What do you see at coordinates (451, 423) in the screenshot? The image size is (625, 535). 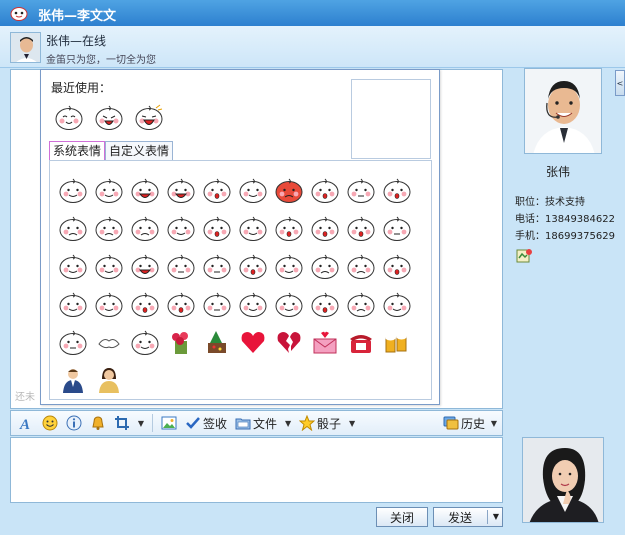 I see `history-icon` at bounding box center [451, 423].